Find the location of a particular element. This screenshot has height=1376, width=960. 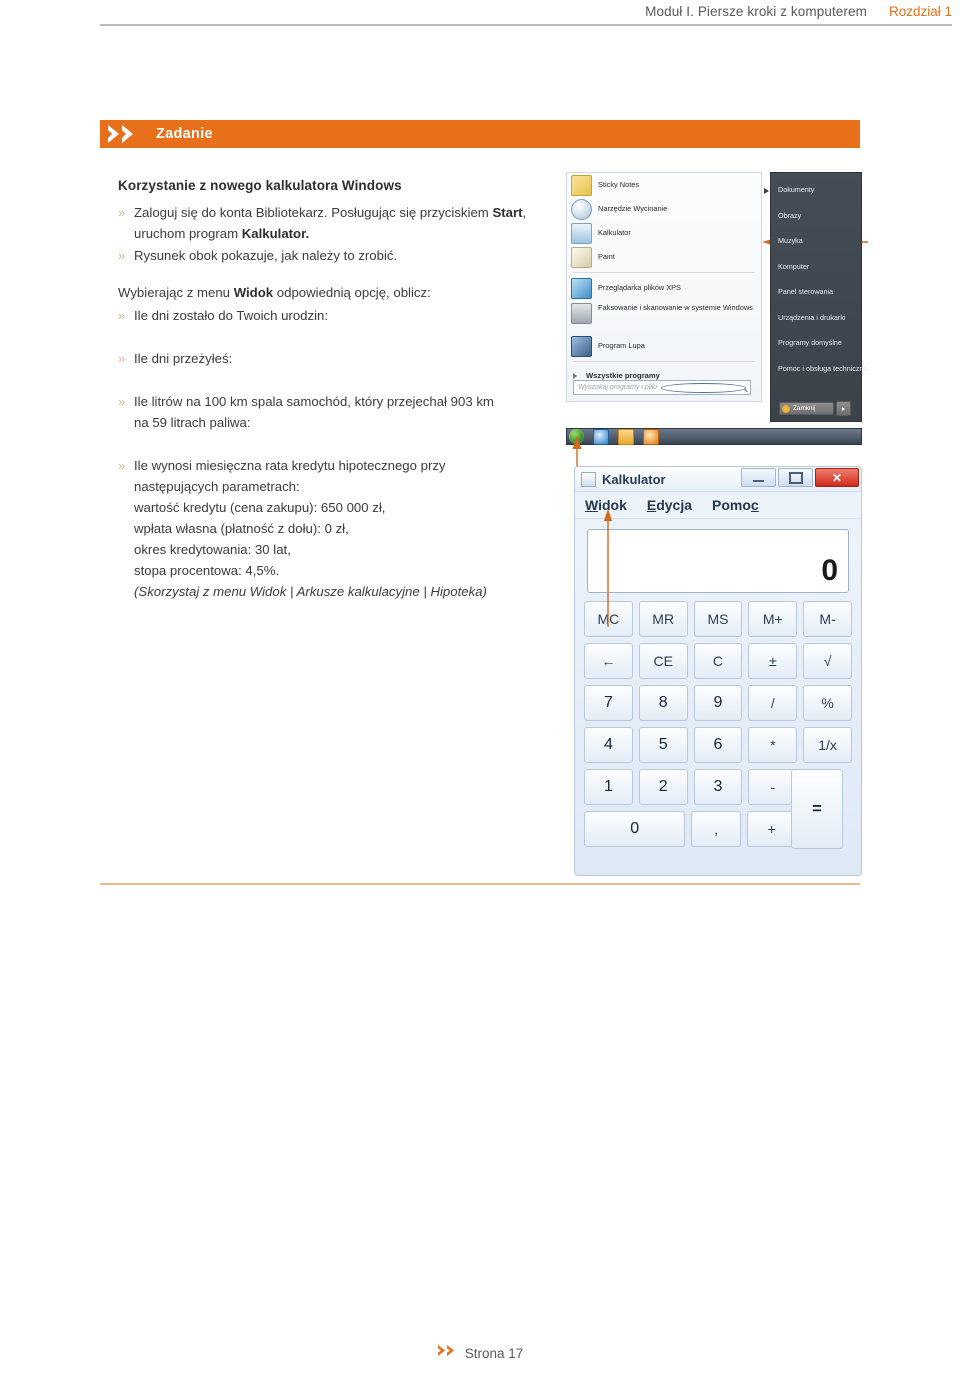

key-7: 7 is located at coordinates (608, 703).